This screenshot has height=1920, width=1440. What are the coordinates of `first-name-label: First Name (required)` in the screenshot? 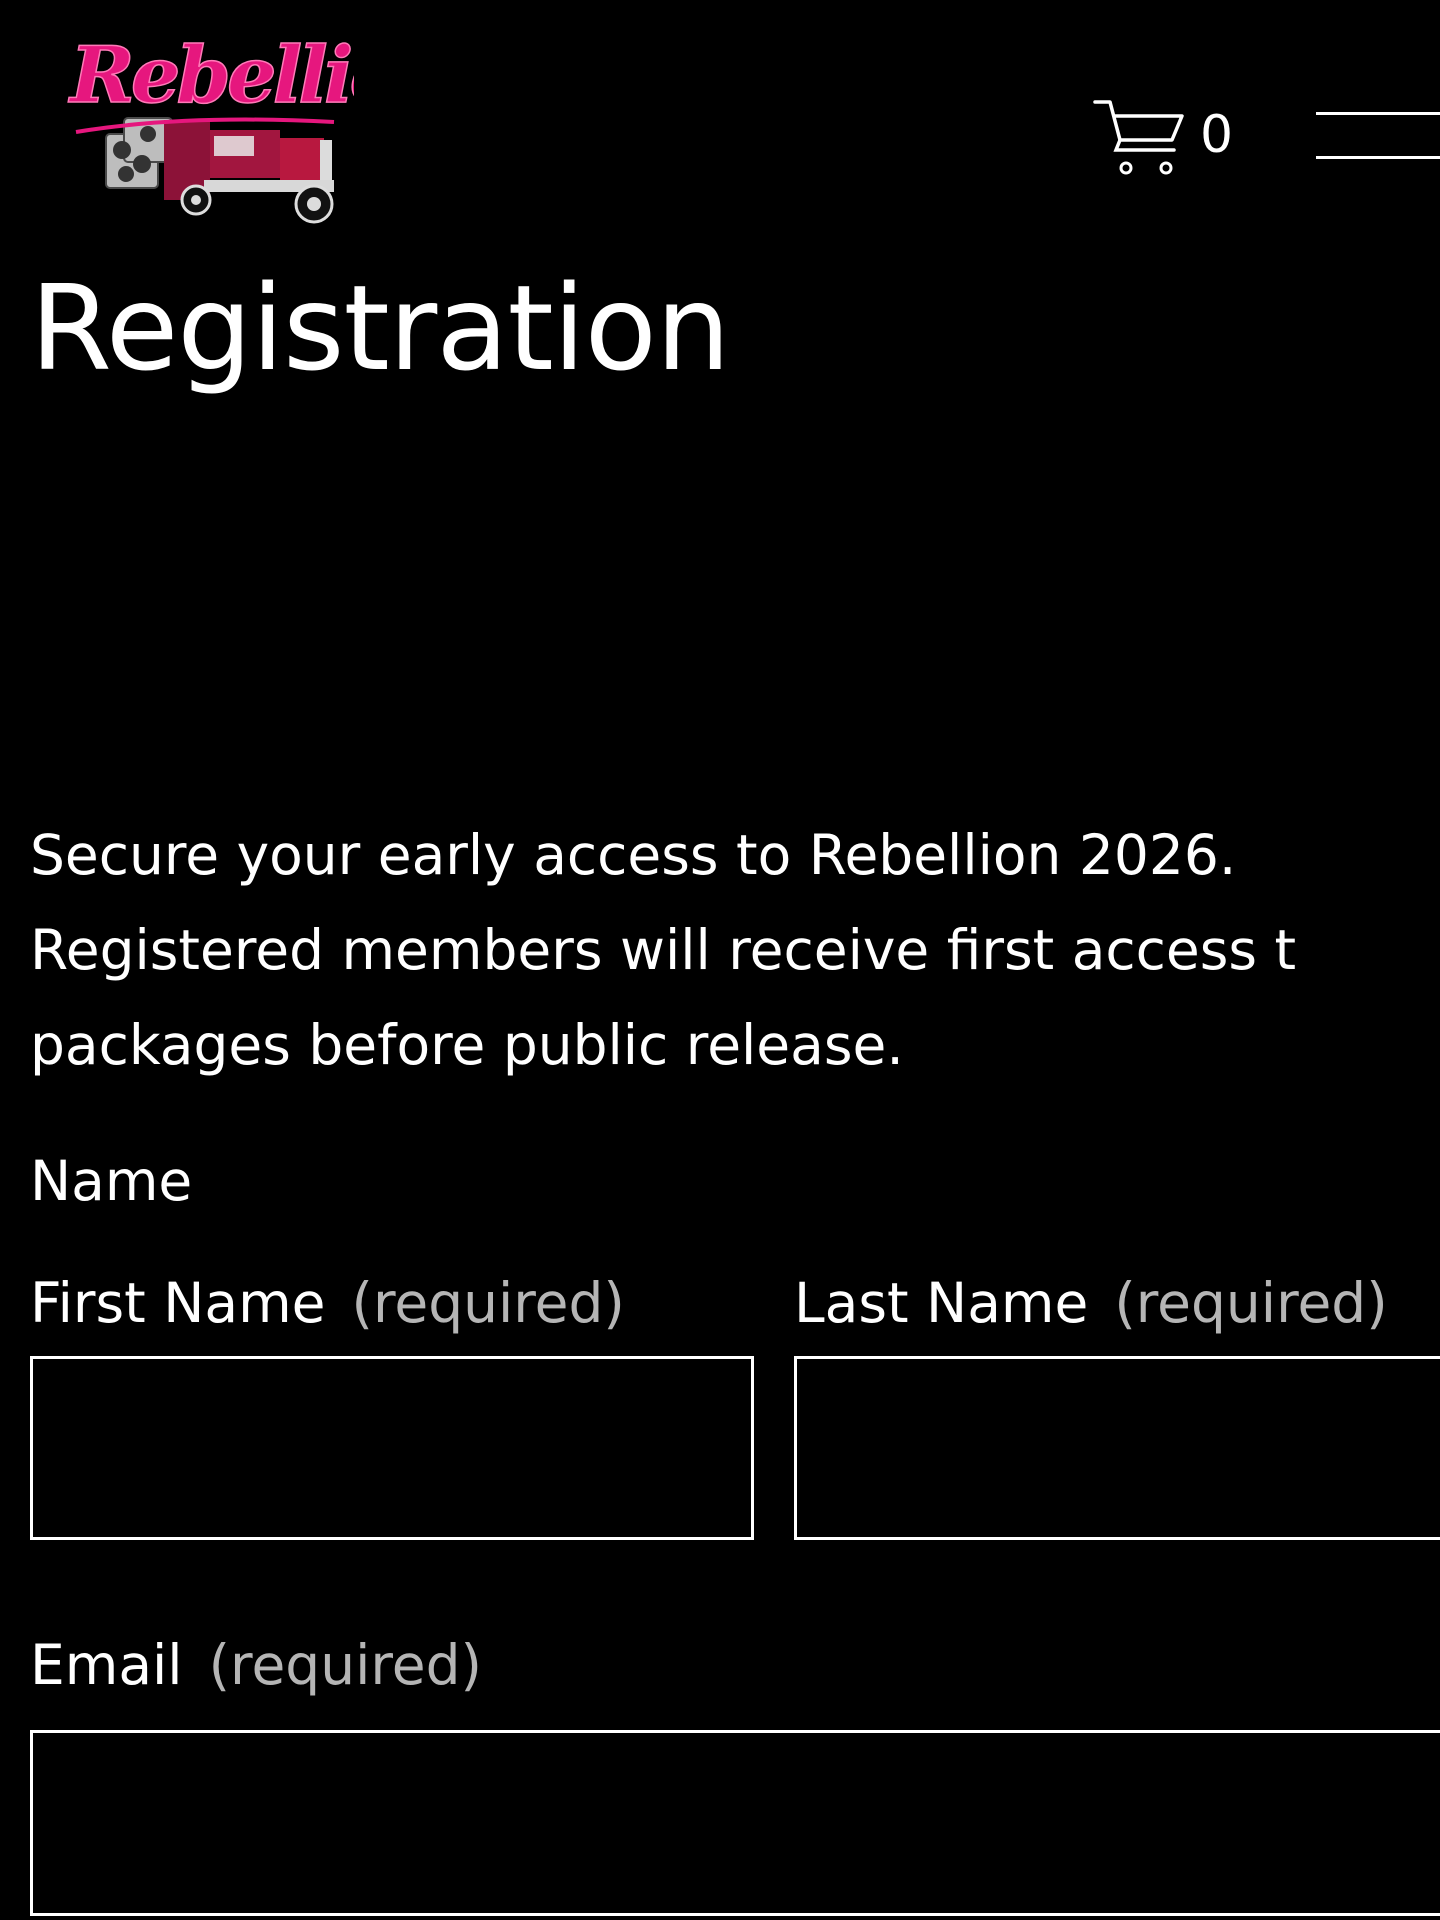 It's located at (327, 1303).